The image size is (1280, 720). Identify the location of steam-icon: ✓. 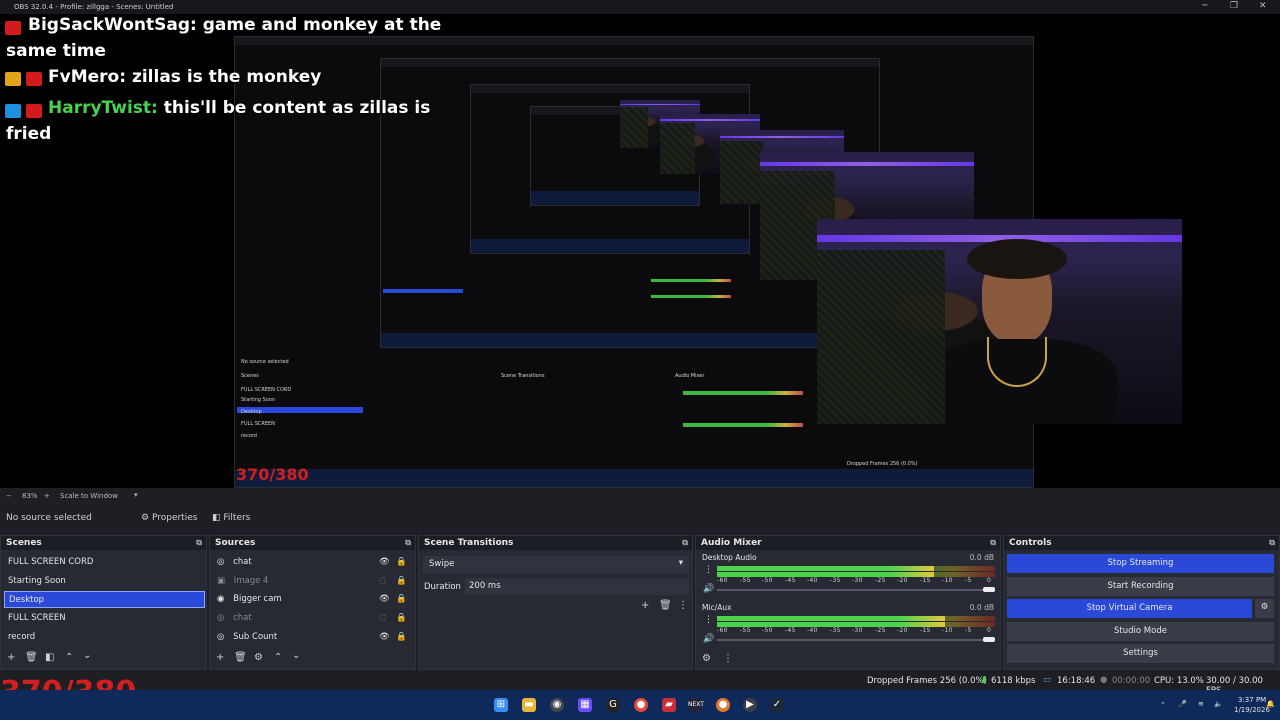
(777, 705).